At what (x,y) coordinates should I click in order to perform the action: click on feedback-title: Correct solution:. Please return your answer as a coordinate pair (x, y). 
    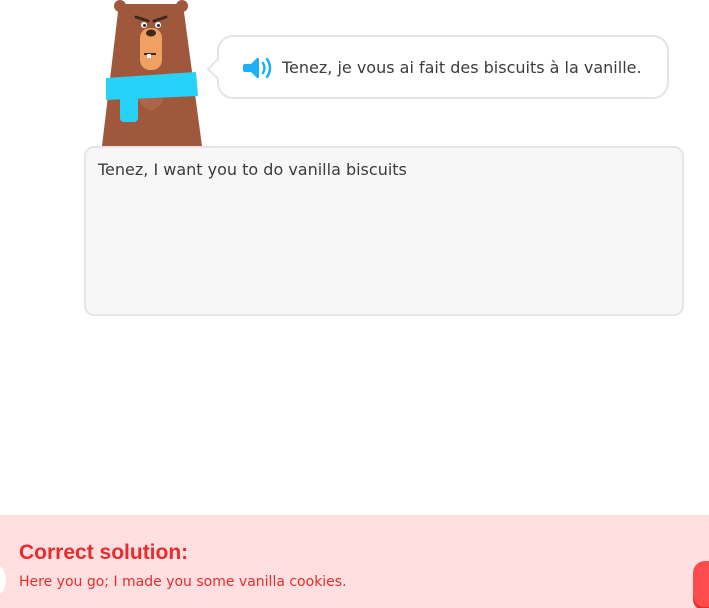
    Looking at the image, I should click on (104, 552).